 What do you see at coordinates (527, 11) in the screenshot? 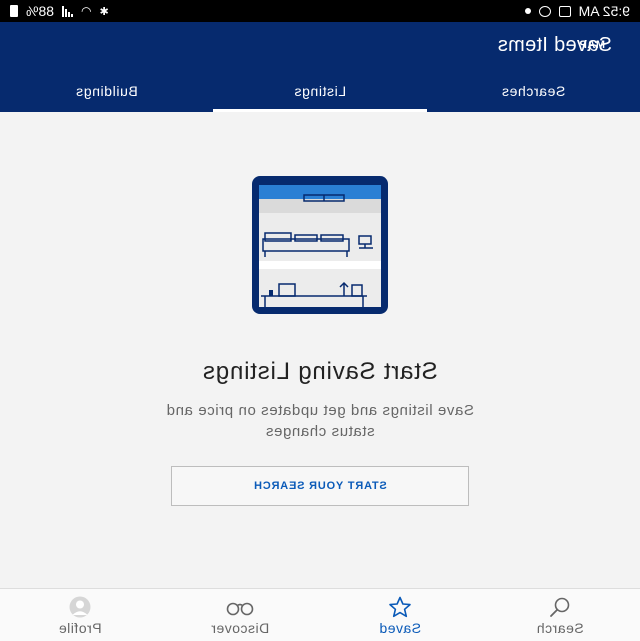
I see `dot-icon` at bounding box center [527, 11].